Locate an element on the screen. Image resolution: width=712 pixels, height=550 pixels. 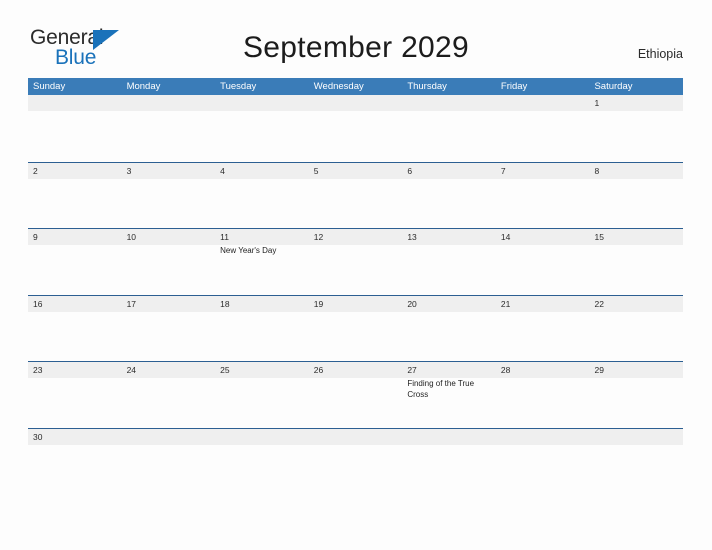
day-number: 22 is located at coordinates (599, 303).